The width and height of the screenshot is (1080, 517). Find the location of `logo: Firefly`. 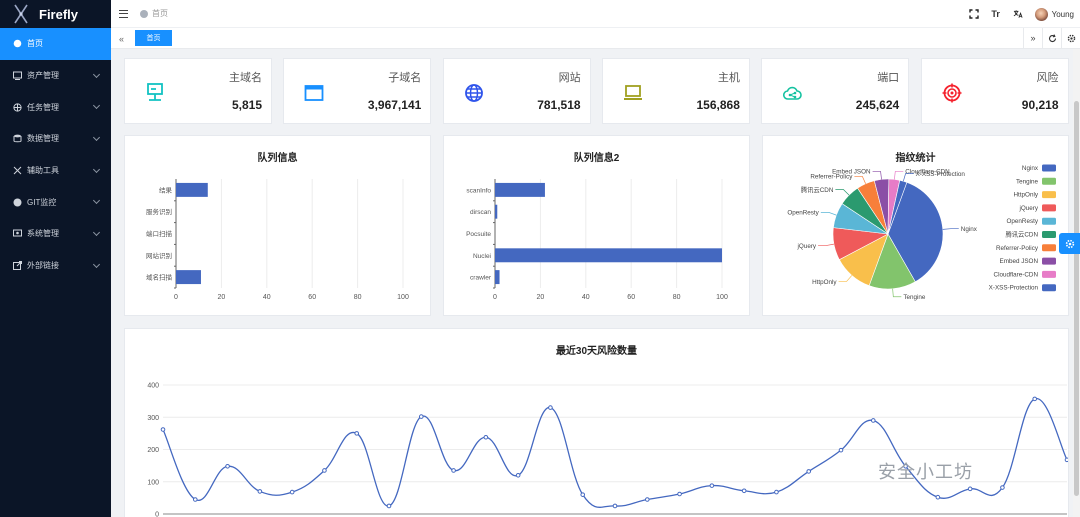

logo: Firefly is located at coordinates (55, 14).